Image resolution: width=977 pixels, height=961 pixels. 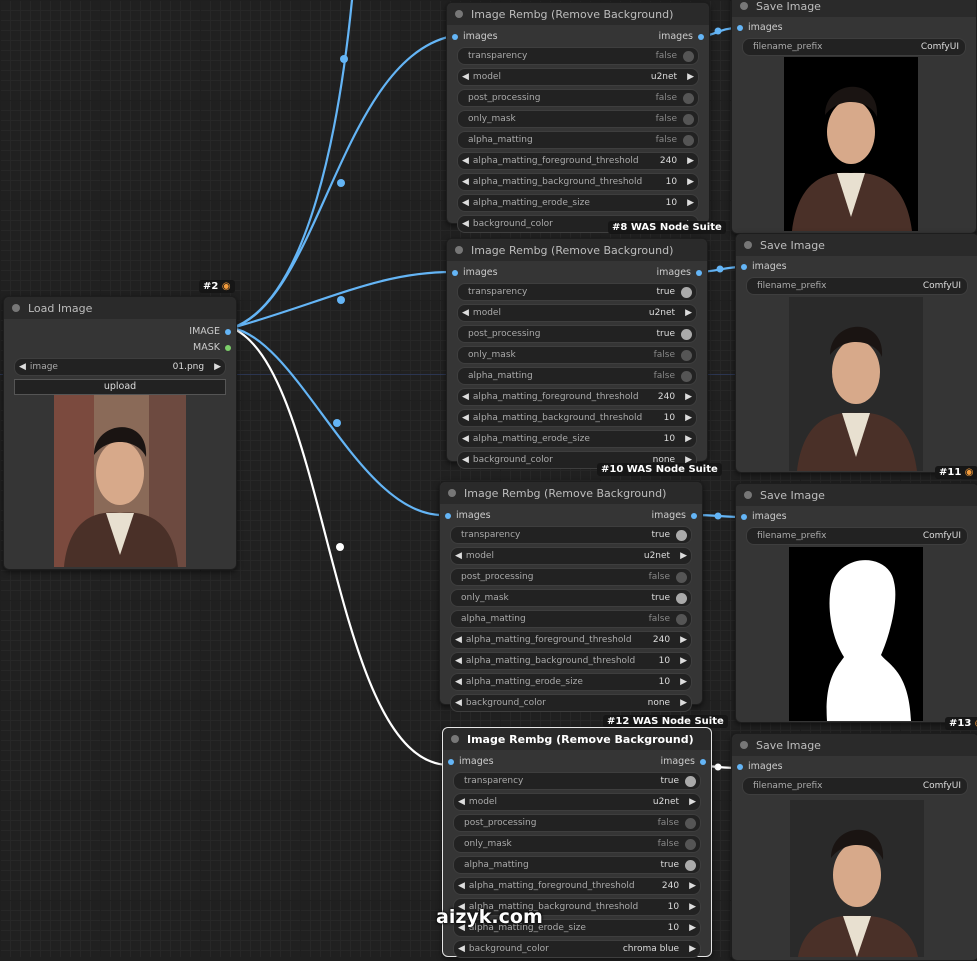 I want to click on output-port-mask, so click(x=228, y=348).